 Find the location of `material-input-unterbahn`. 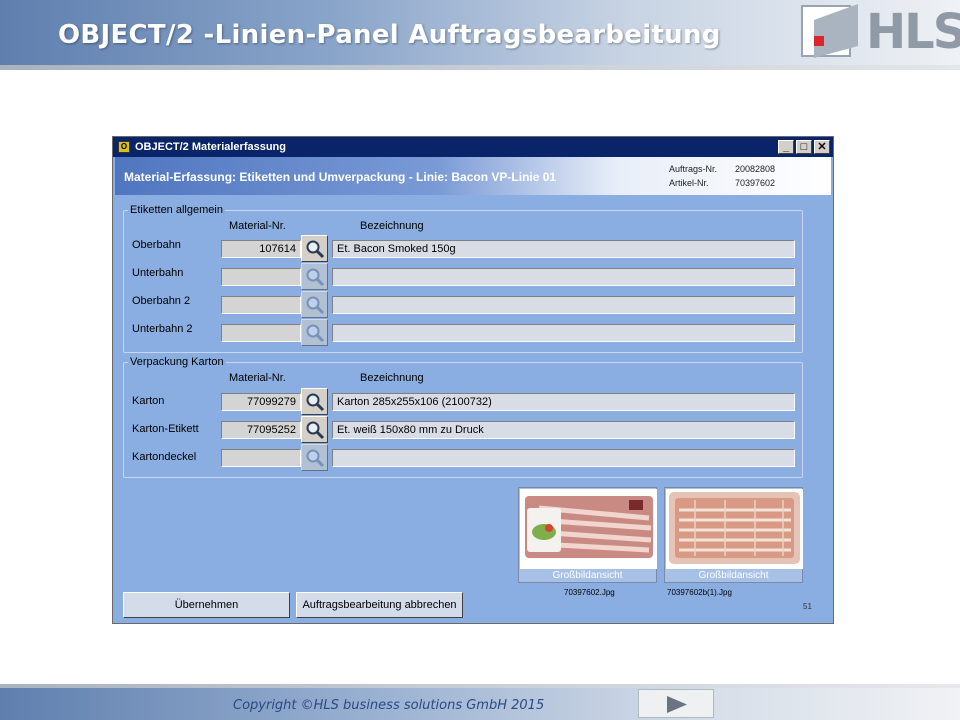

material-input-unterbahn is located at coordinates (261, 277).